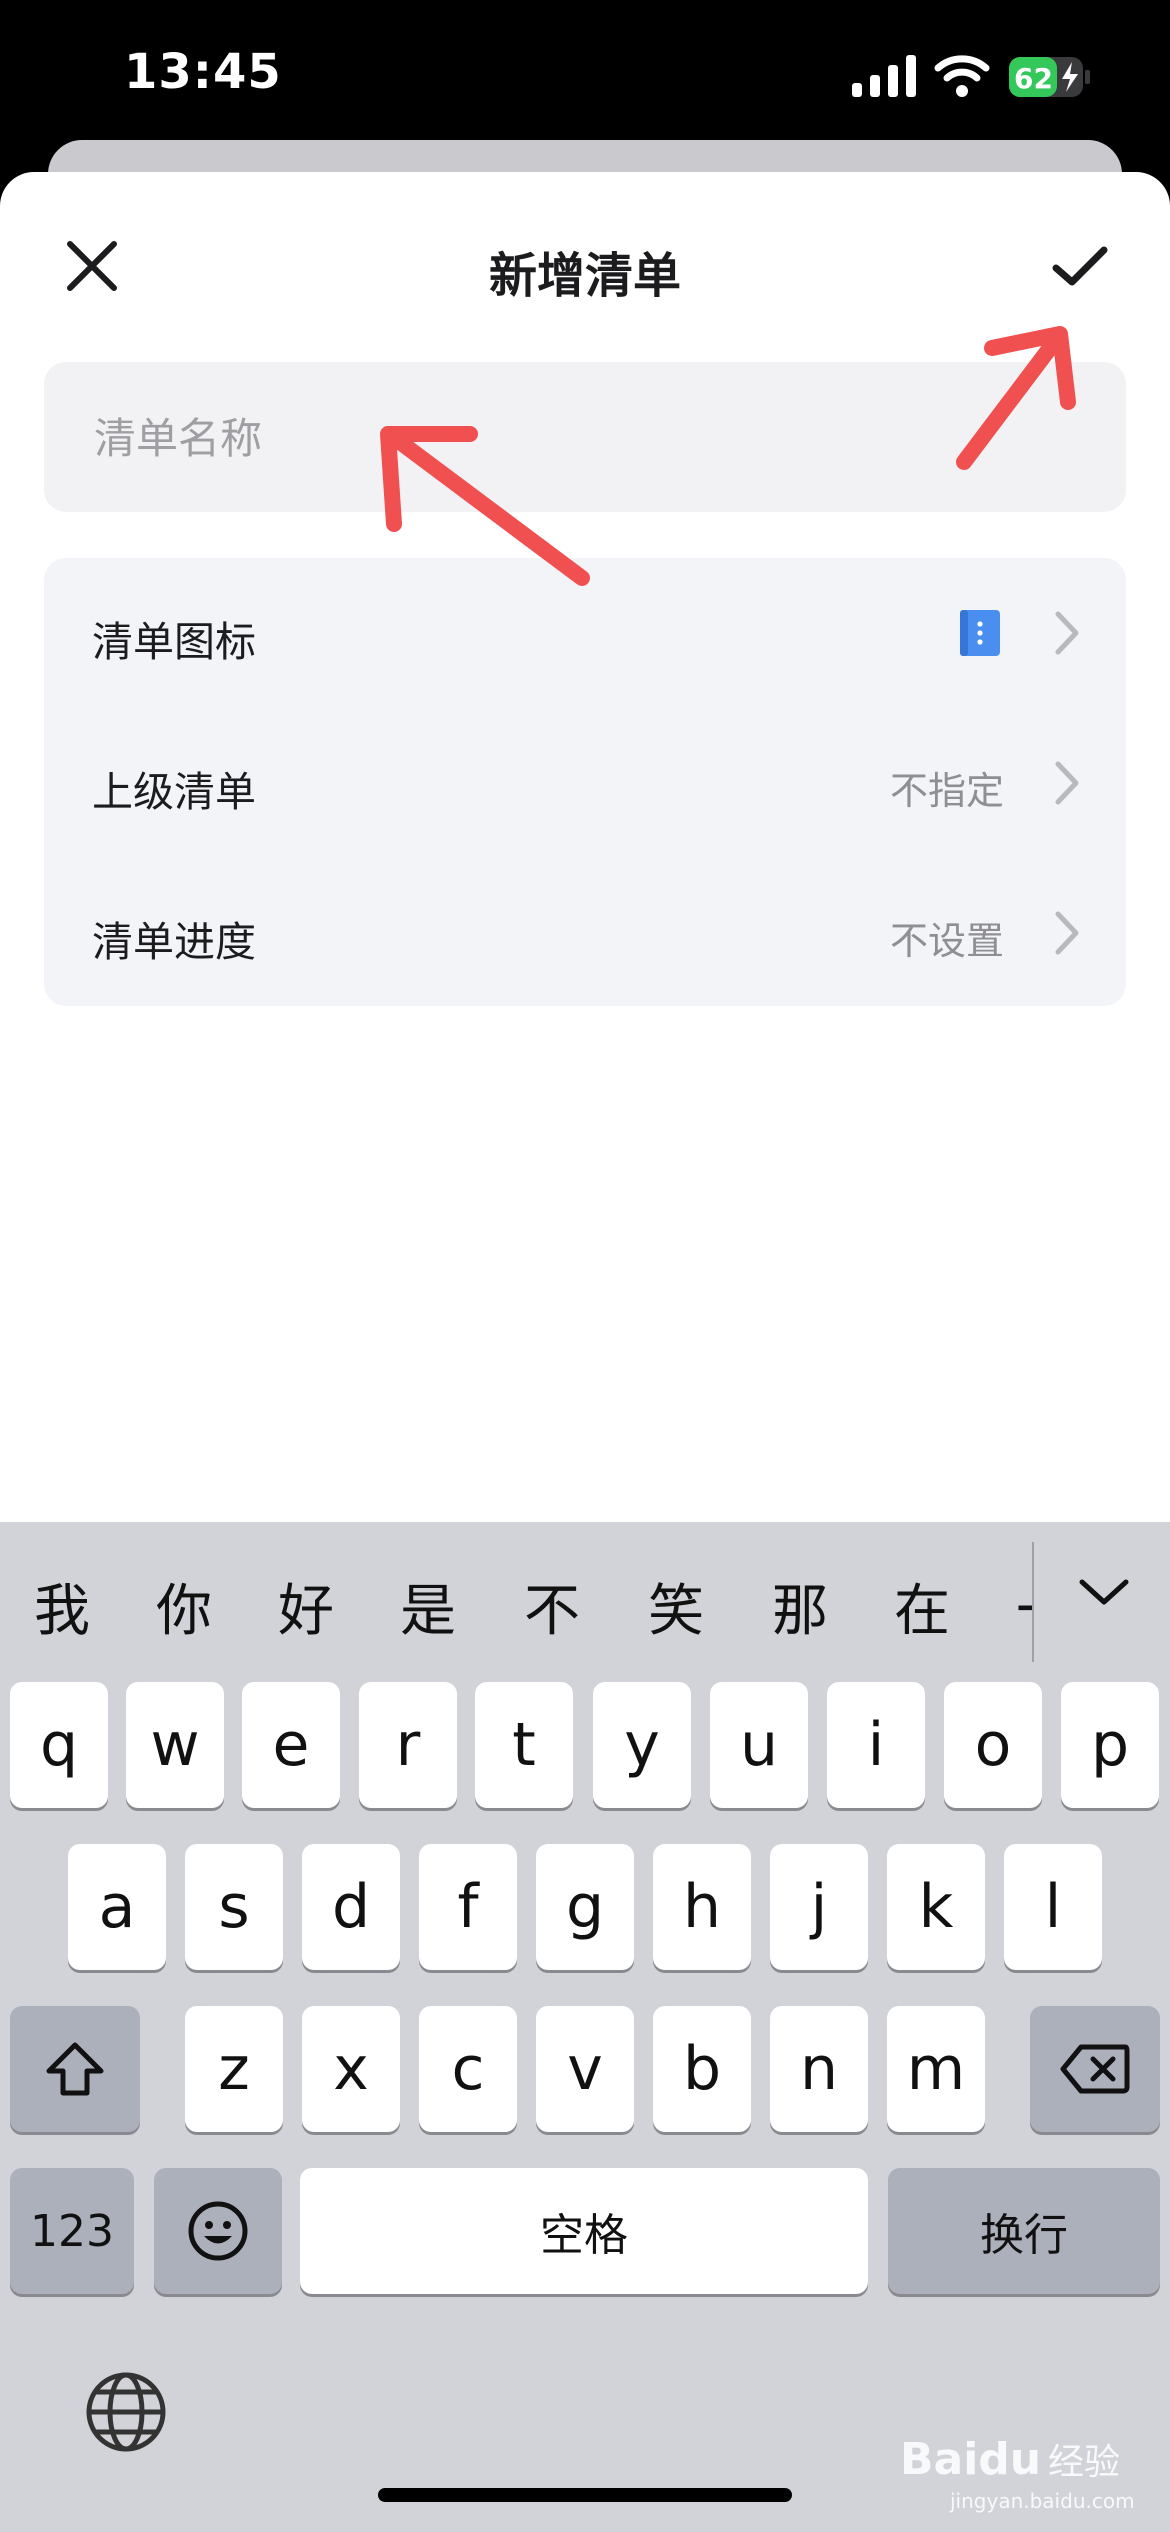  I want to click on battery-icon: 62, so click(1049, 77).